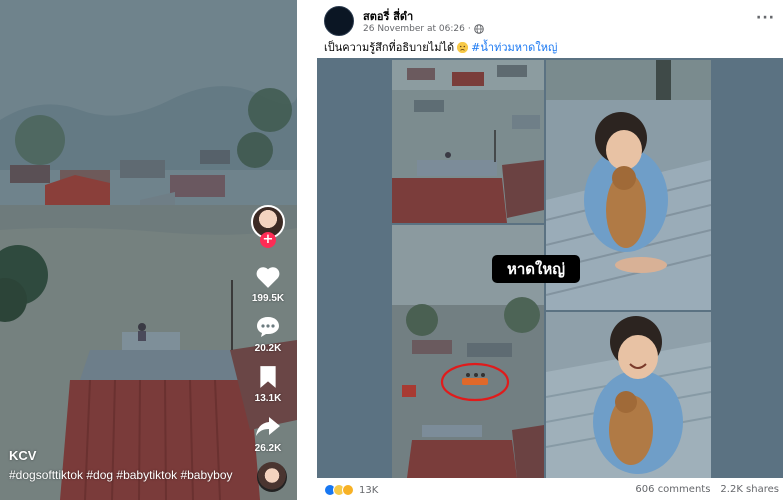 The width and height of the screenshot is (783, 500). Describe the element at coordinates (369, 490) in the screenshot. I see `reaction-count: 13K` at that location.